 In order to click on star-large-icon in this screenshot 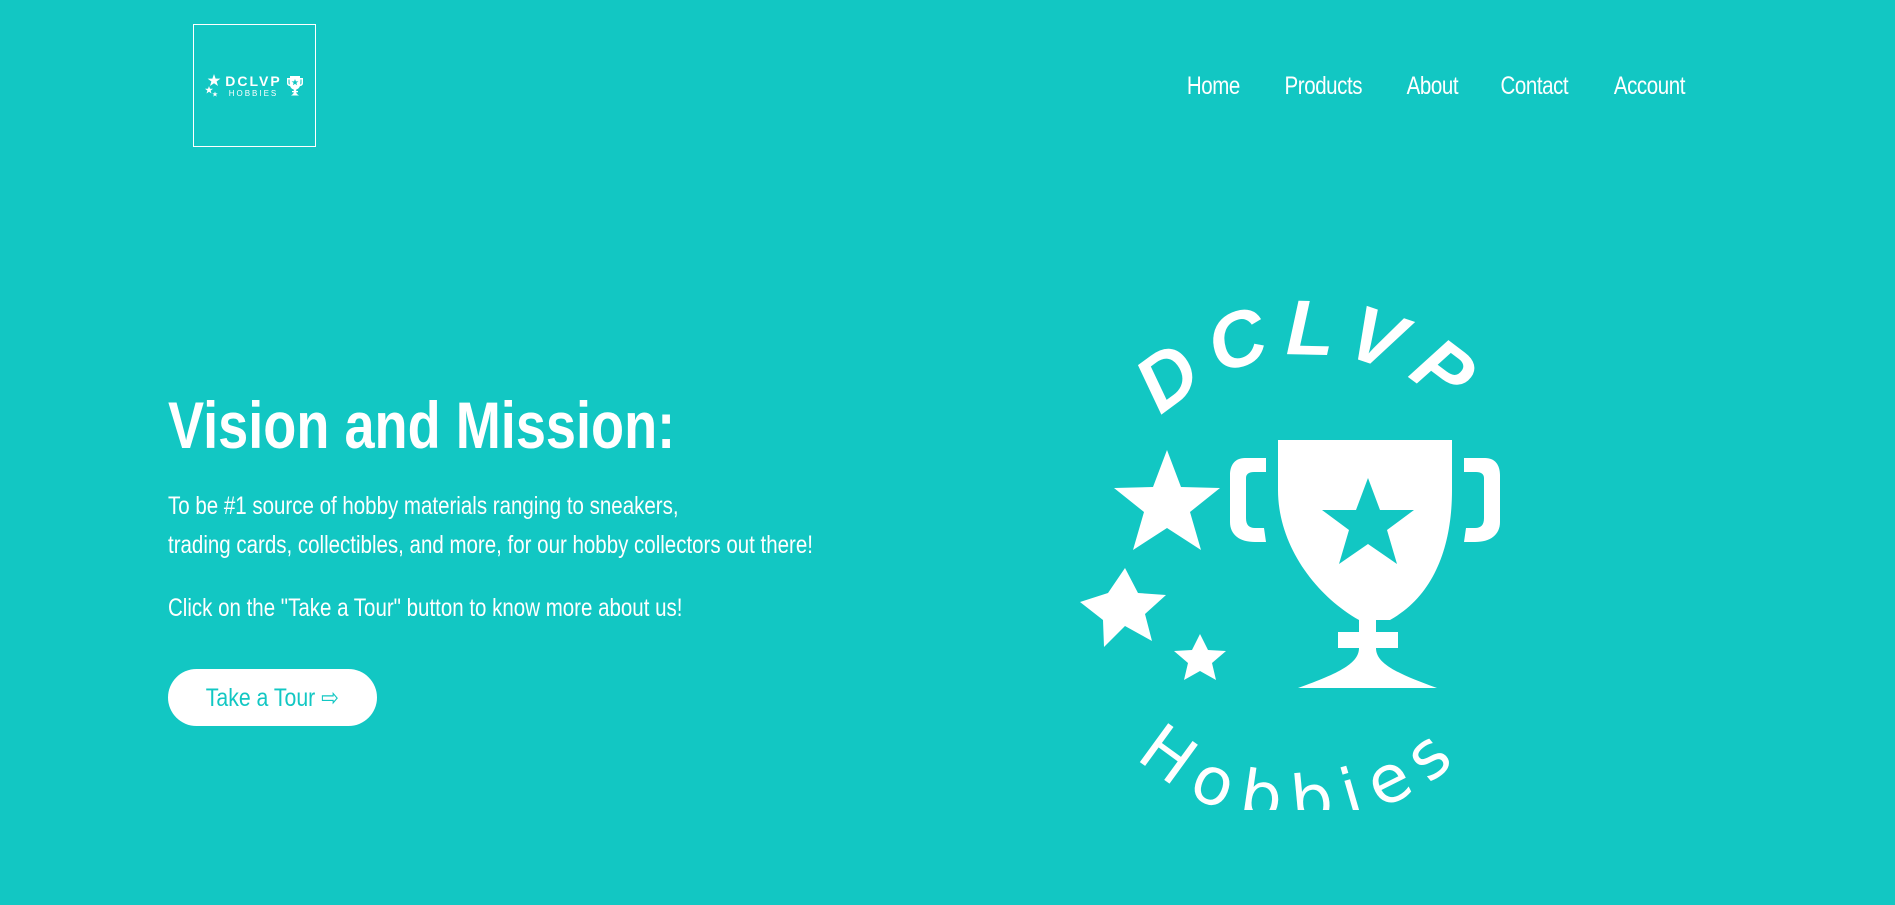, I will do `click(1167, 500)`.